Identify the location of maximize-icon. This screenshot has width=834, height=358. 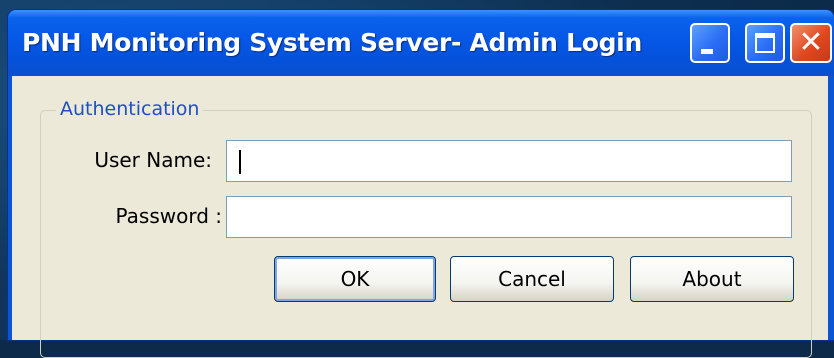
(765, 43).